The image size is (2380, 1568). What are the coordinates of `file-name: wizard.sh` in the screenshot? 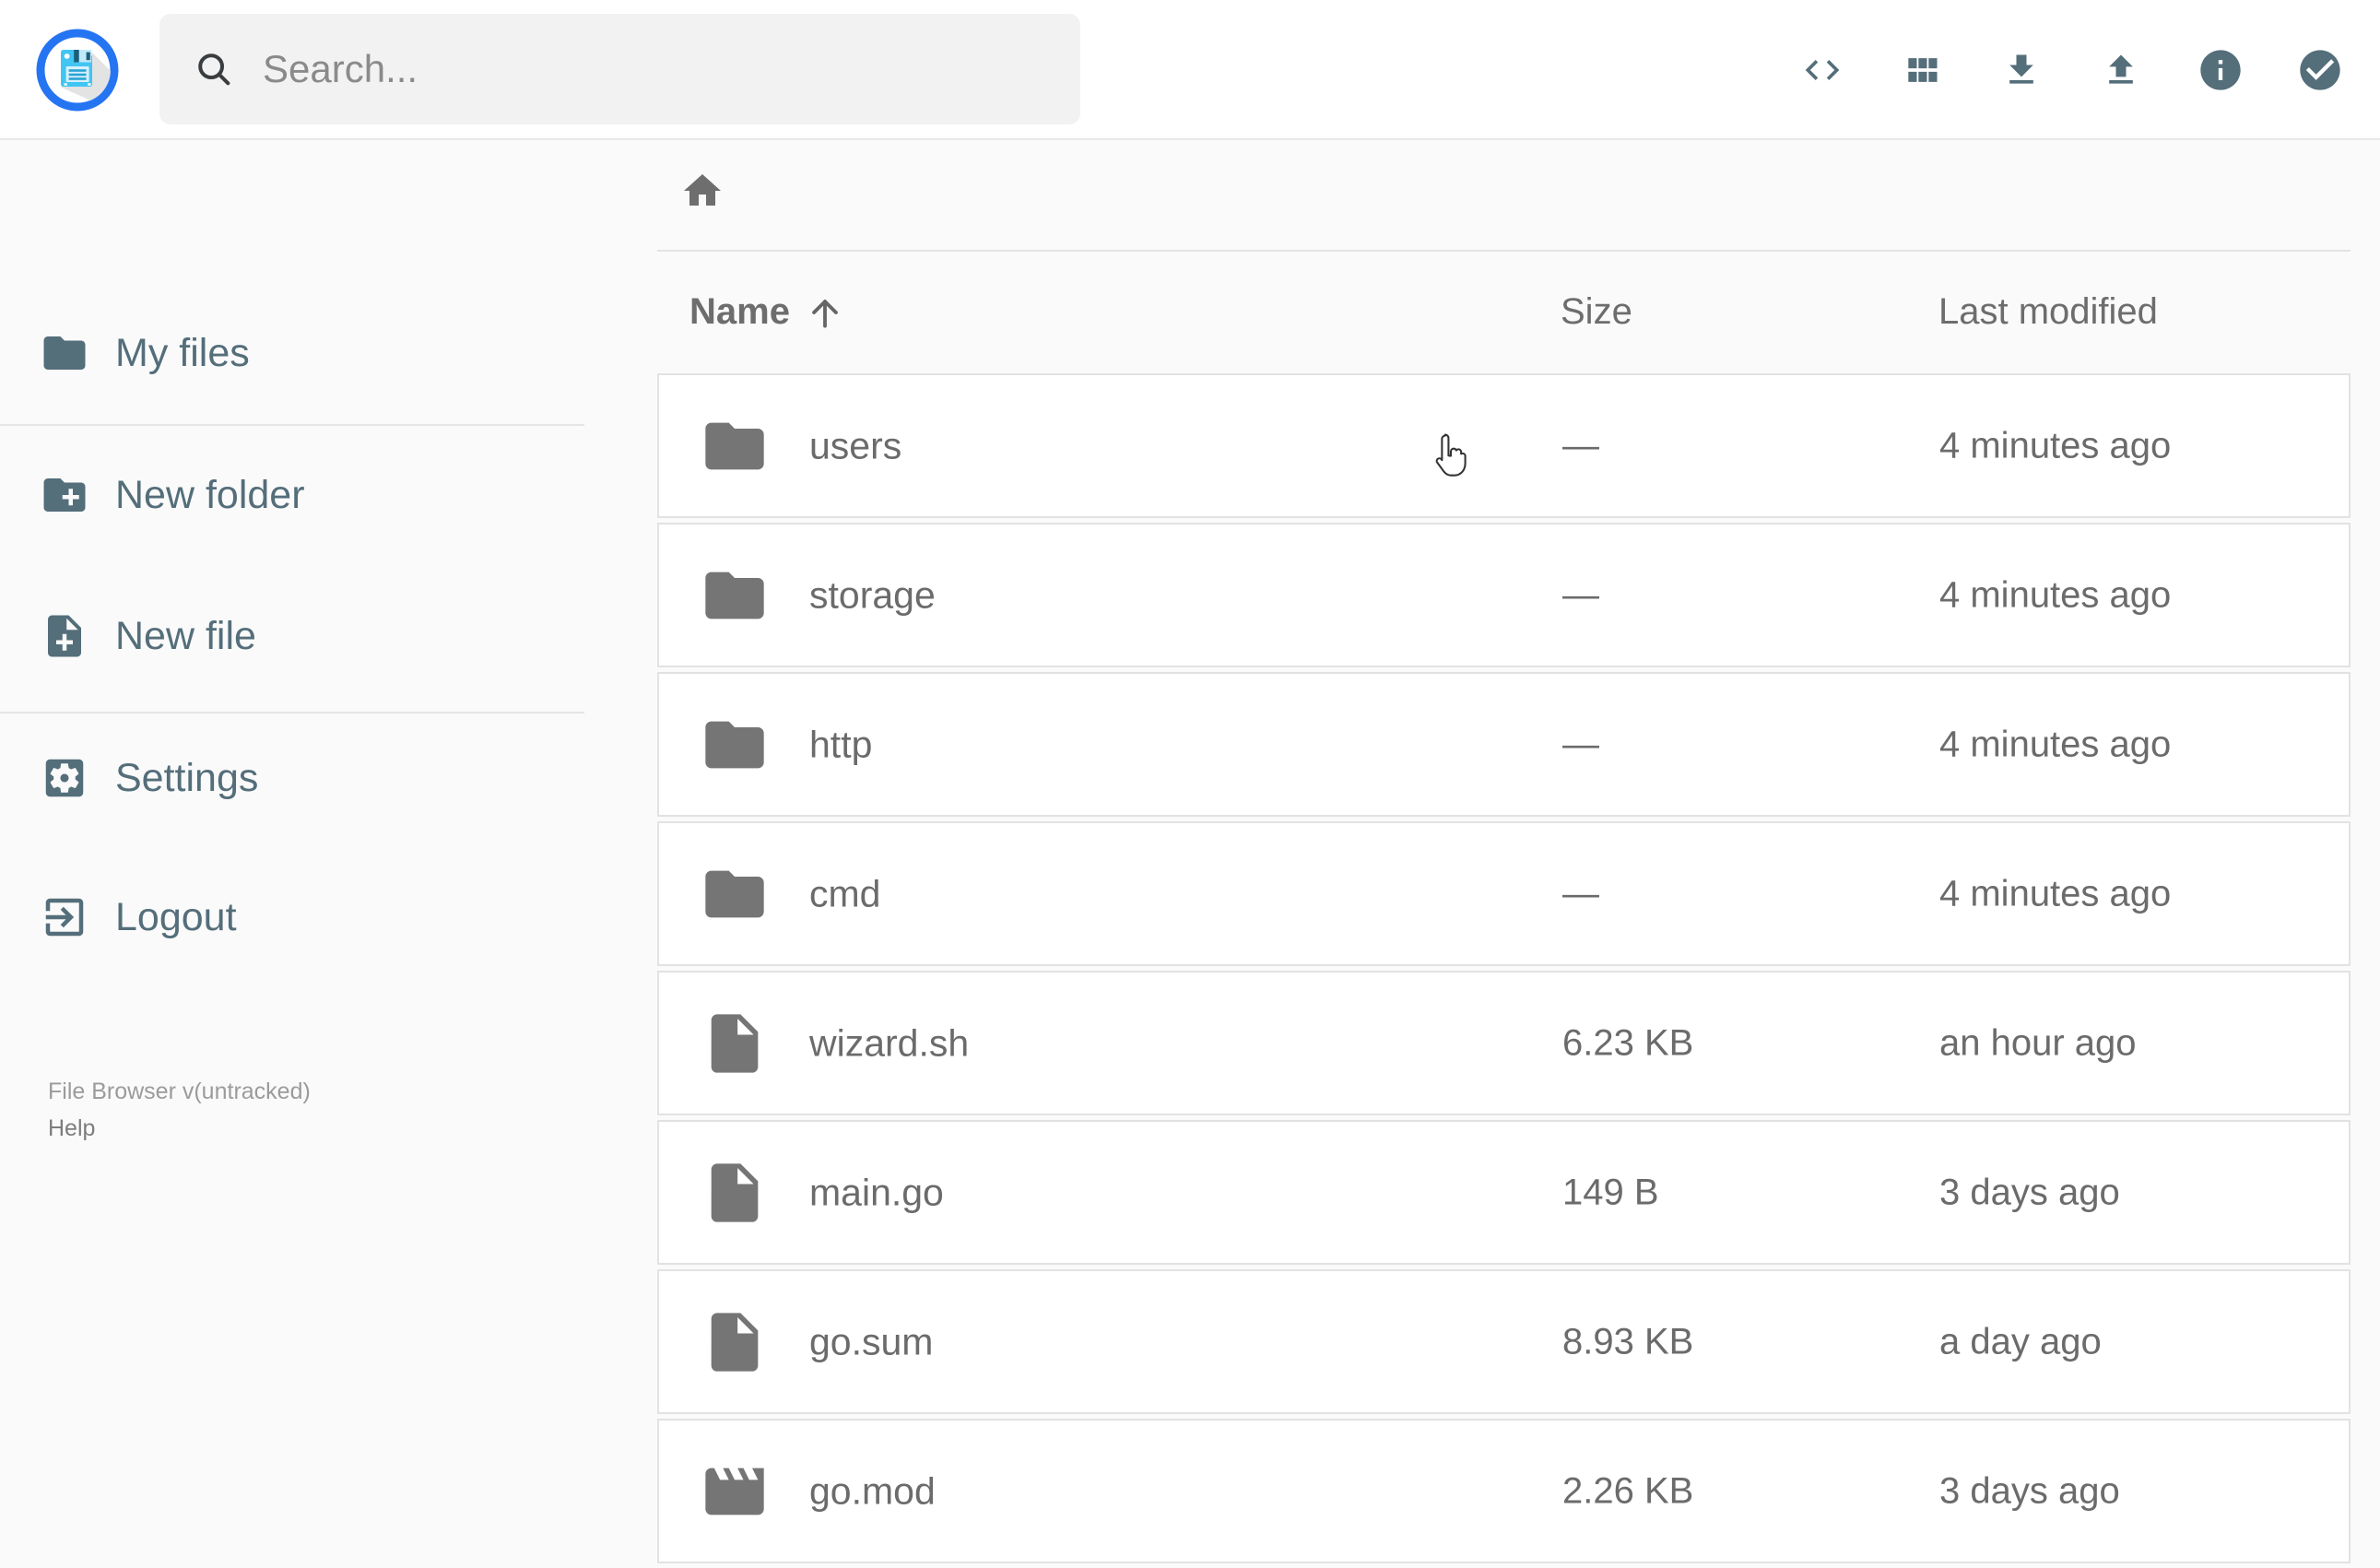 It's located at (889, 1042).